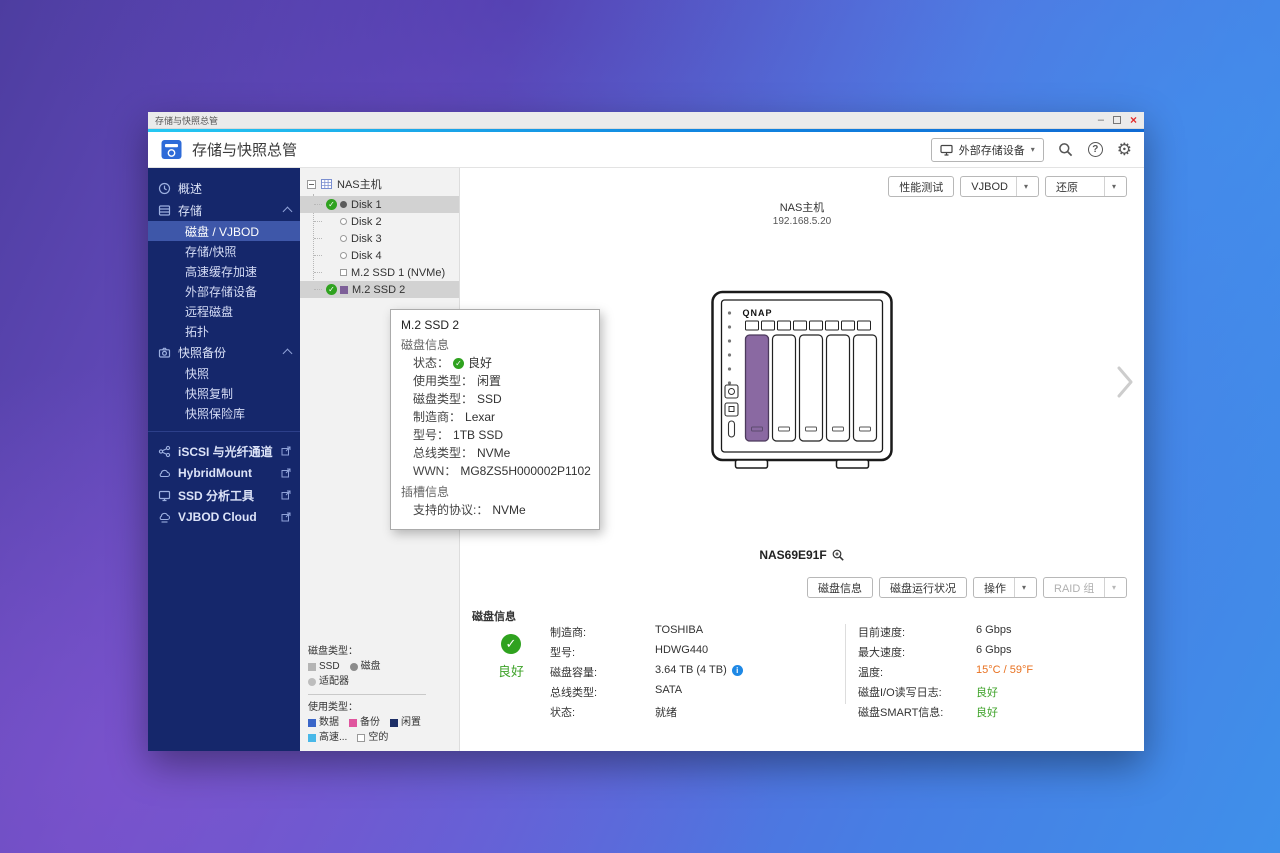  I want to click on field-label: 型号:, so click(563, 653).